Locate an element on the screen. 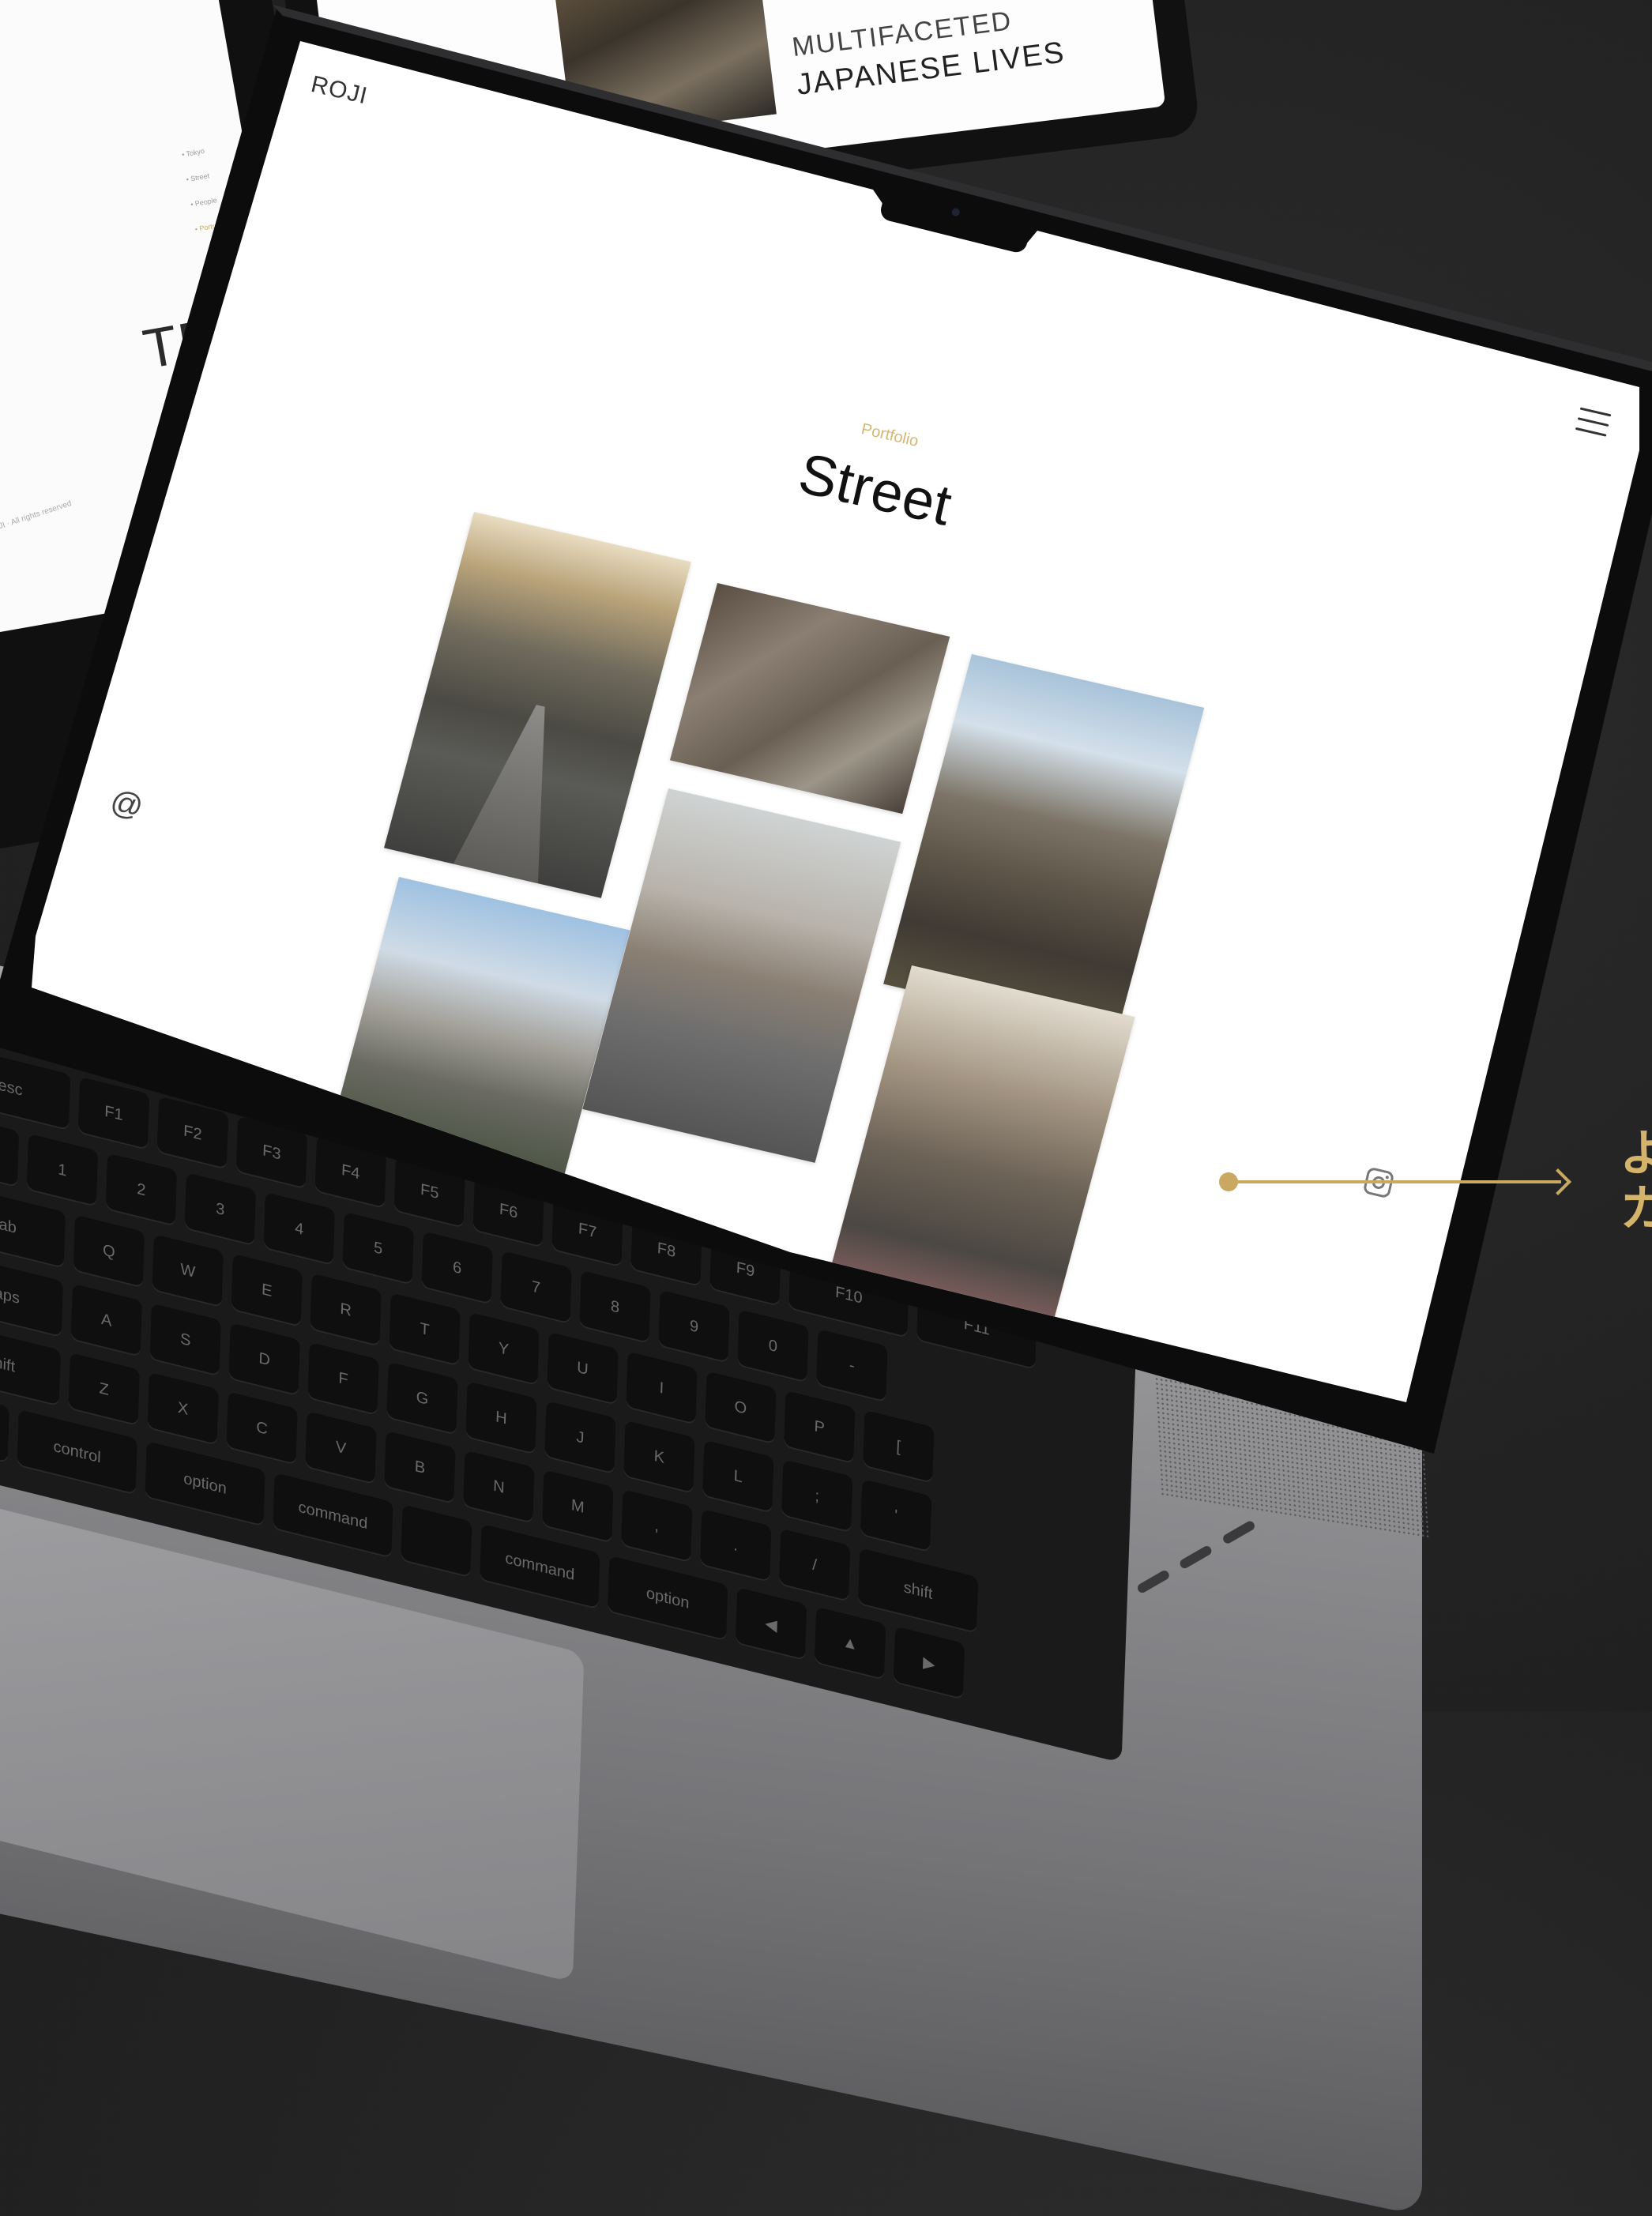 This screenshot has width=1652, height=2216. menu-icon is located at coordinates (1595, 424).